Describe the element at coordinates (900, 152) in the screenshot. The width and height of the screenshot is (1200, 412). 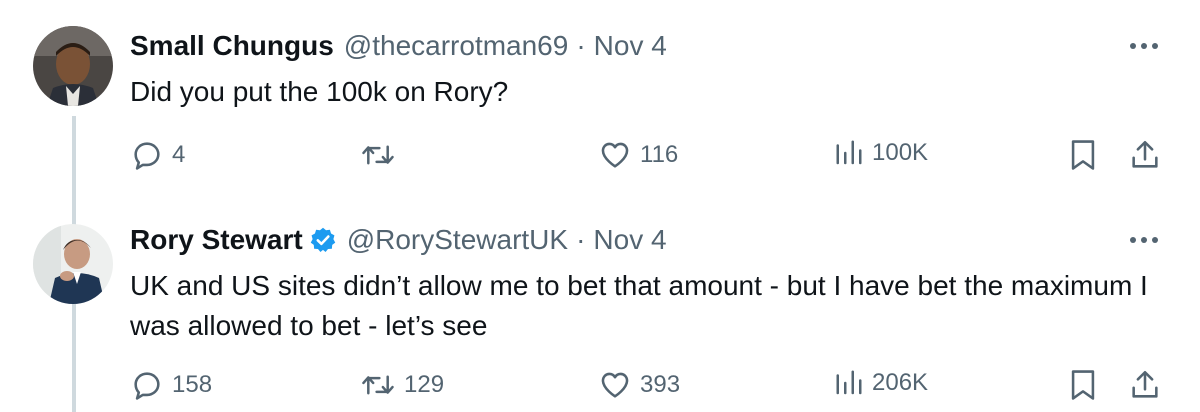
I see `views-count: 100K` at that location.